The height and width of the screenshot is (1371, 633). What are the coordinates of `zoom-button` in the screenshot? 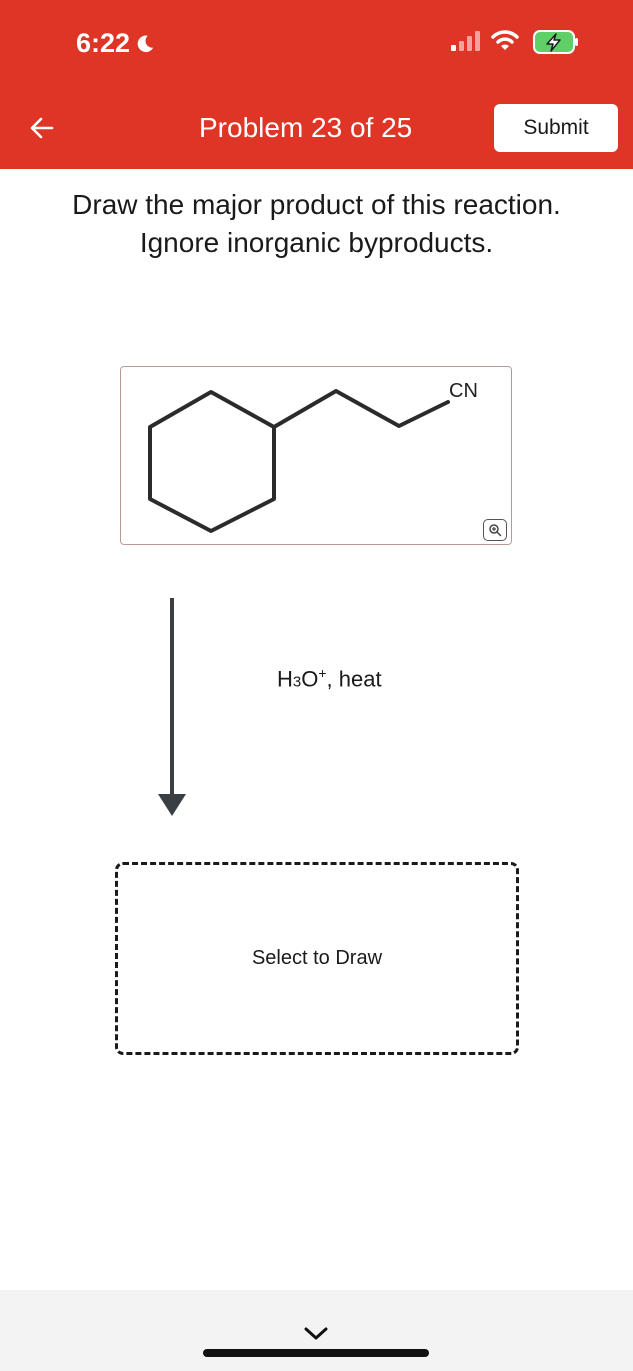 It's located at (495, 530).